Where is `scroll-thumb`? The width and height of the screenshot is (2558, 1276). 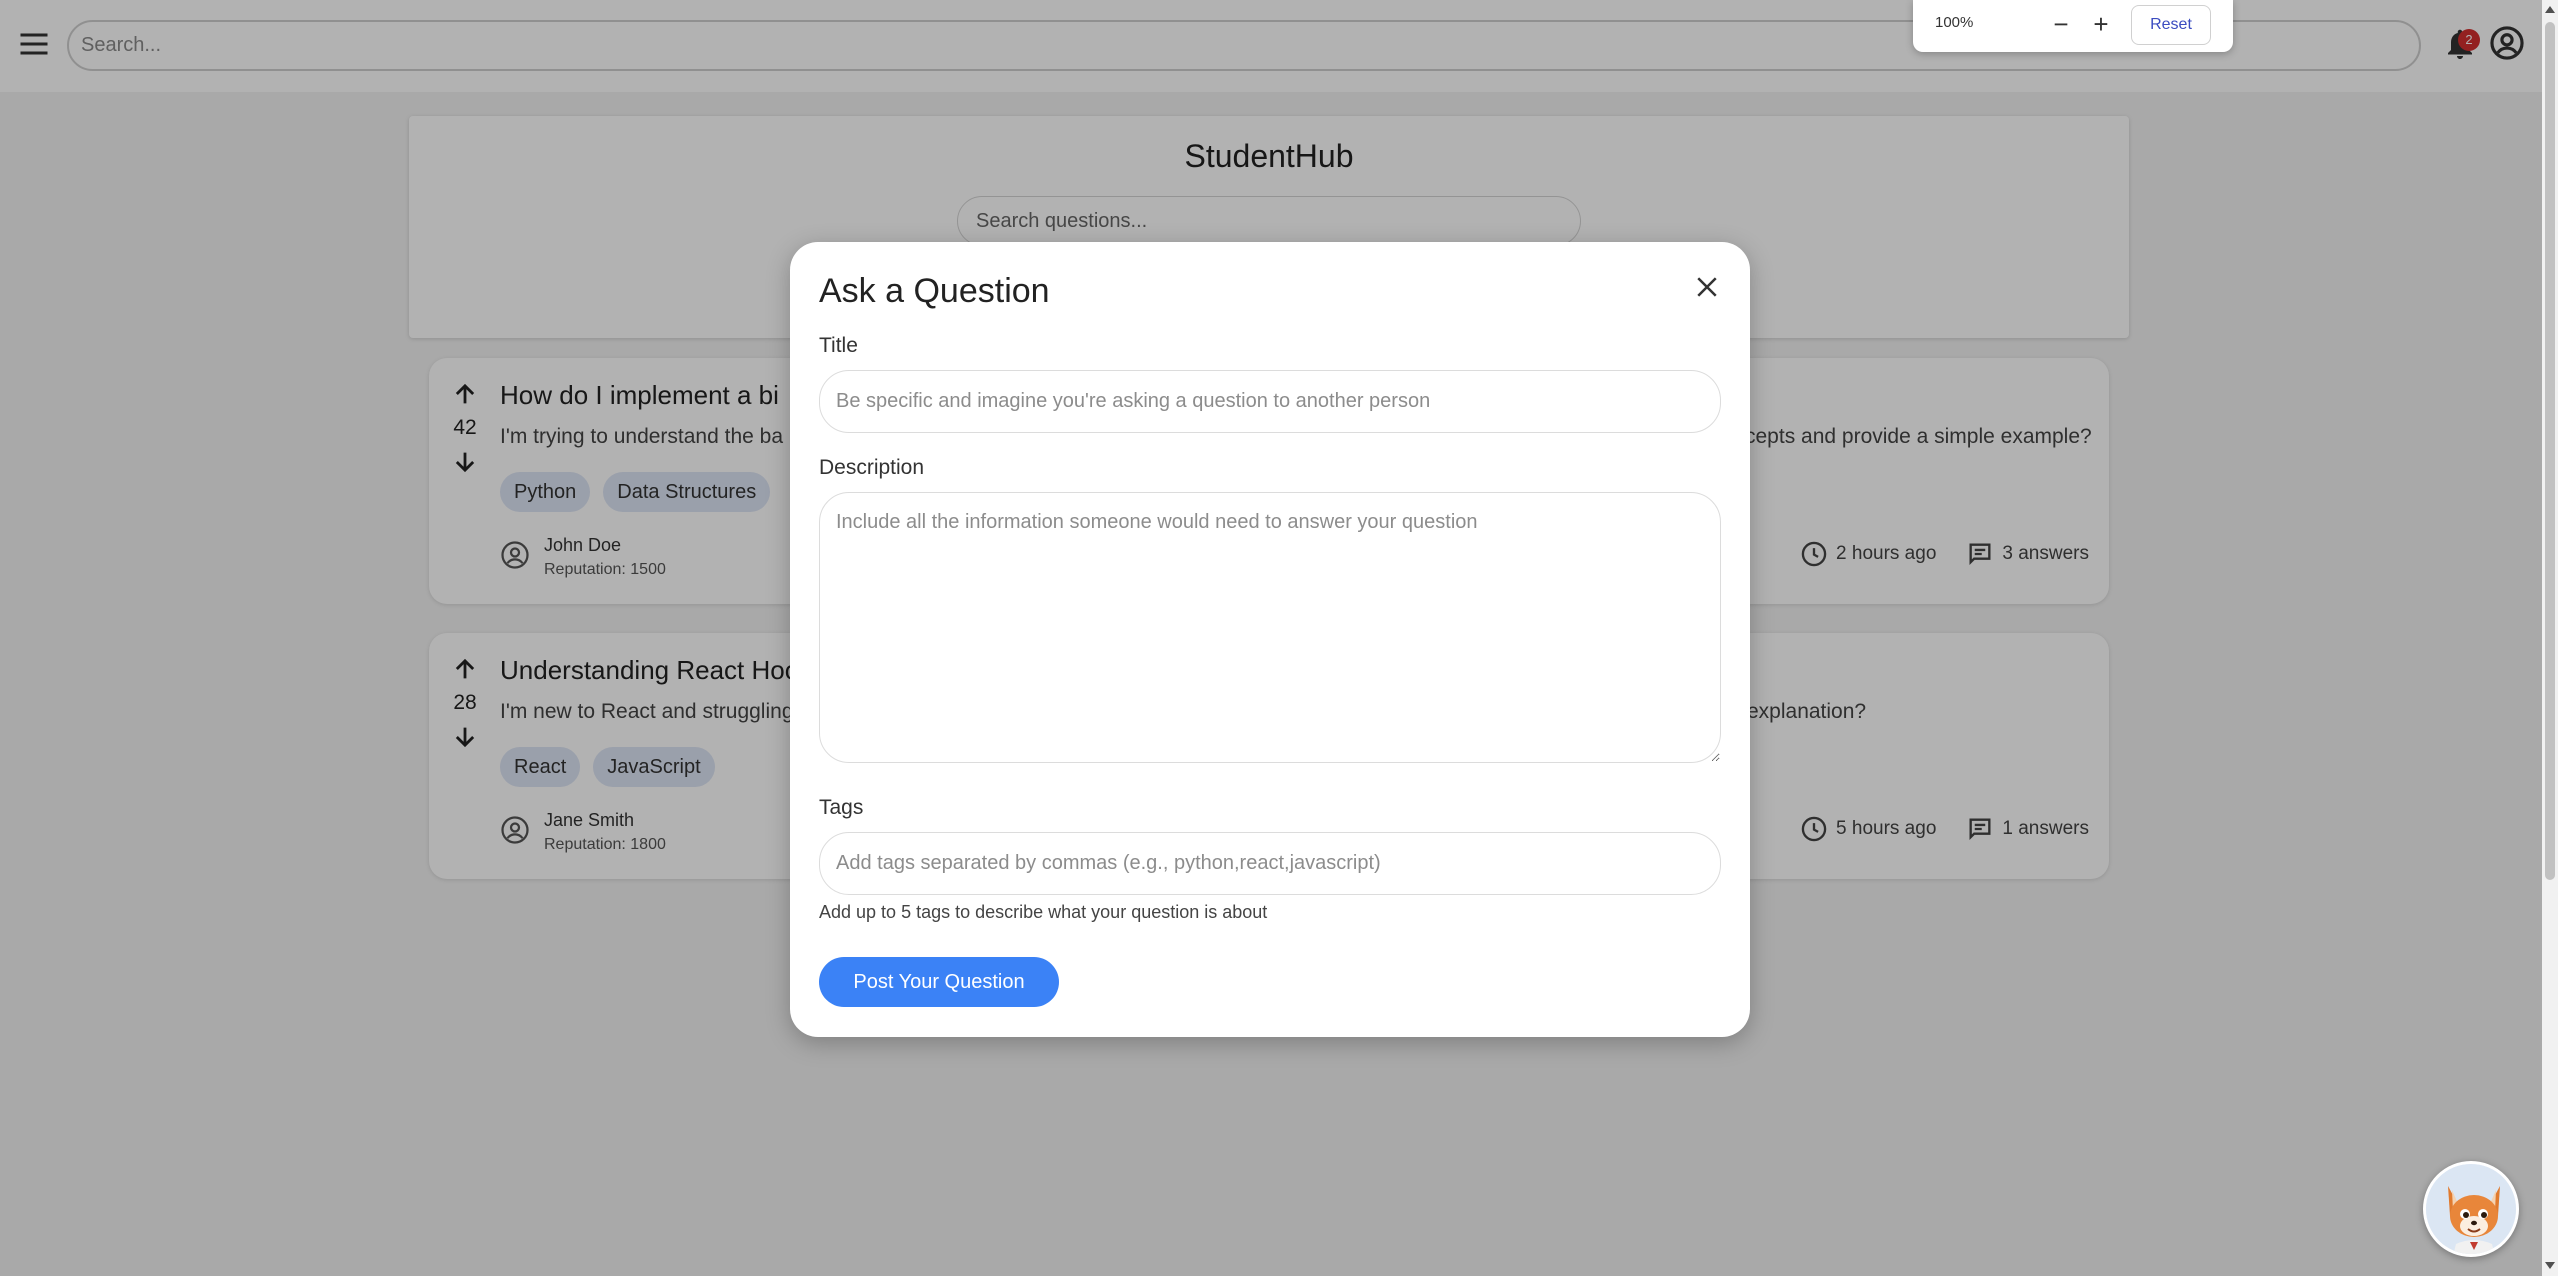 scroll-thumb is located at coordinates (2550, 451).